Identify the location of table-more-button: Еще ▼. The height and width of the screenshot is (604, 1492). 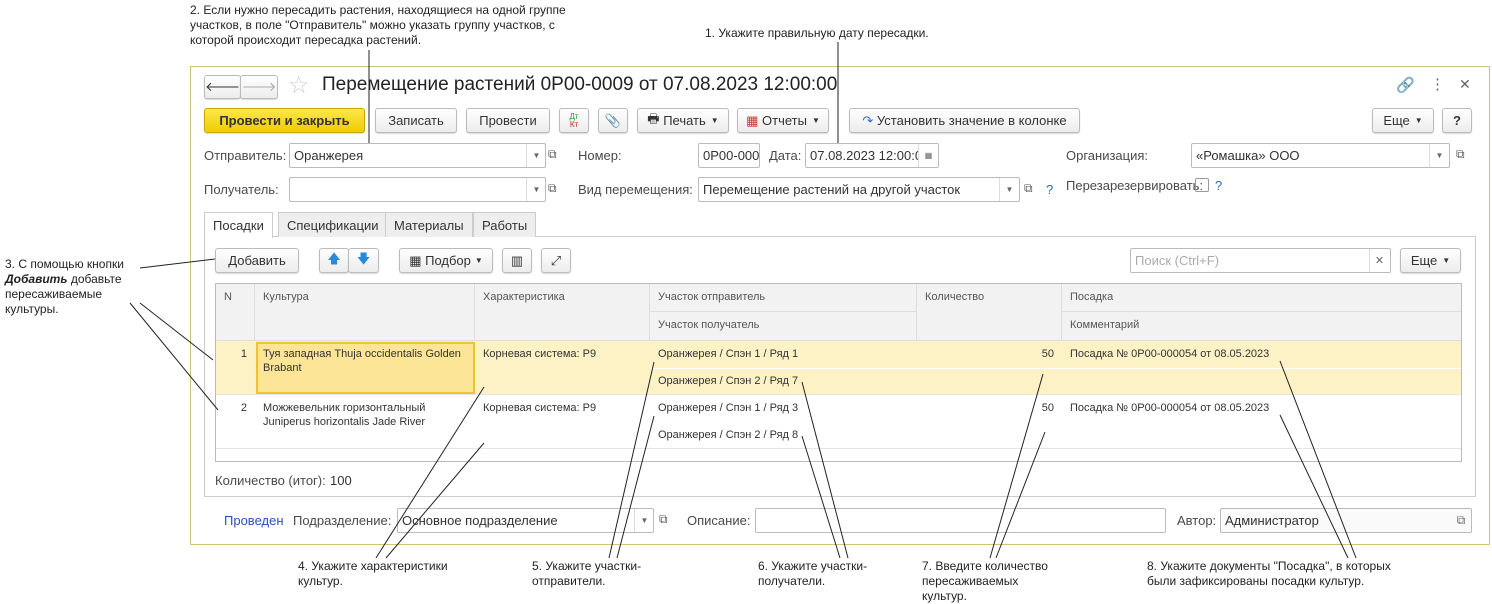
(1430, 260).